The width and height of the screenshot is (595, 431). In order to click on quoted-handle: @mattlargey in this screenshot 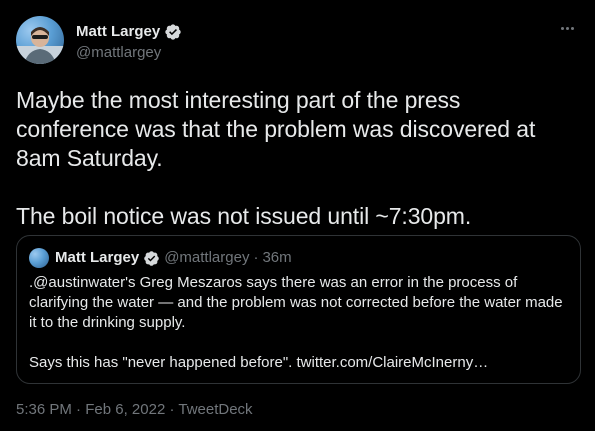, I will do `click(207, 257)`.